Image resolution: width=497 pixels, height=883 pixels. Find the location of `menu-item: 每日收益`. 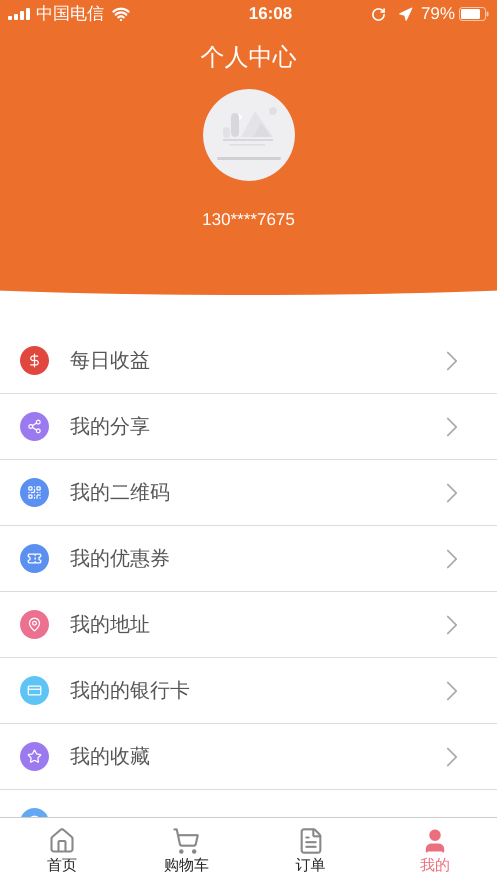

menu-item: 每日收益 is located at coordinates (248, 361).